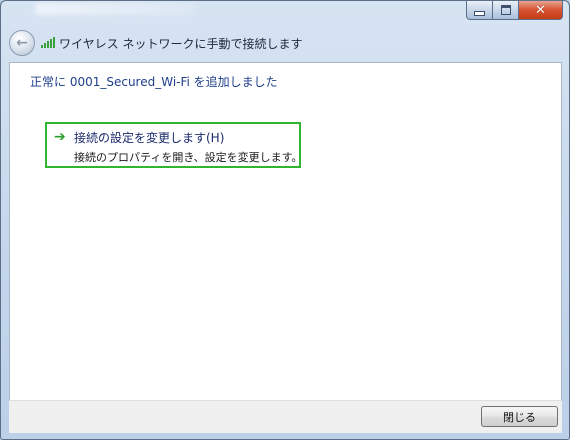  I want to click on minimize-button, so click(479, 10).